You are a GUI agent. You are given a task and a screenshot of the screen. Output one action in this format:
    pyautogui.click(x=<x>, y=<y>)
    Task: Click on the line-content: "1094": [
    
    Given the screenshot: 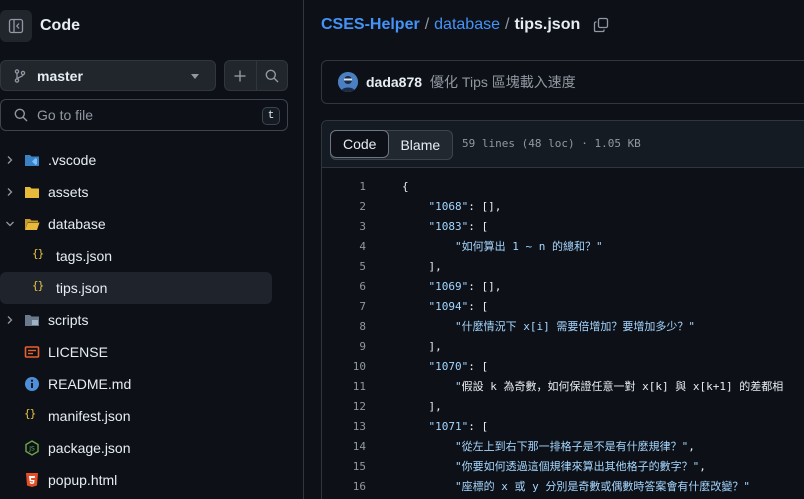 What is the action you would take?
    pyautogui.click(x=458, y=306)
    